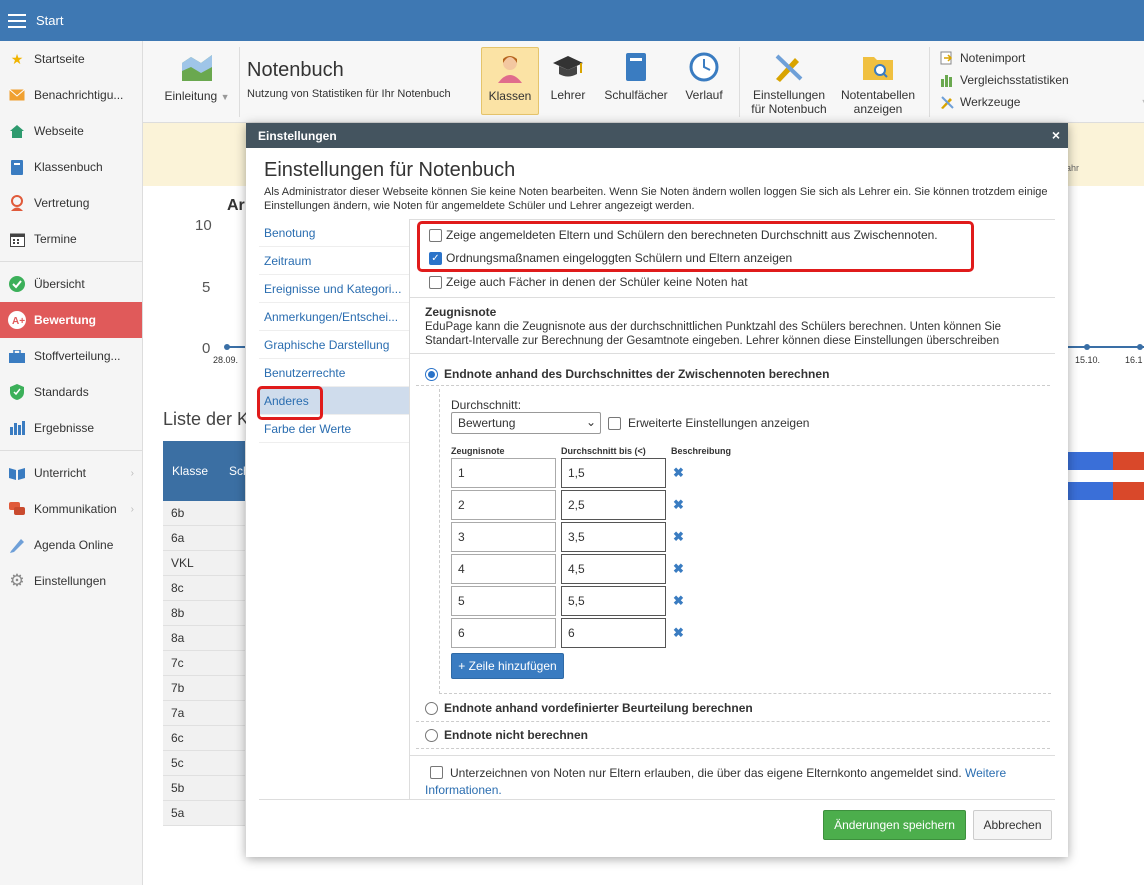  I want to click on sign-option-checkbox, so click(436, 772).